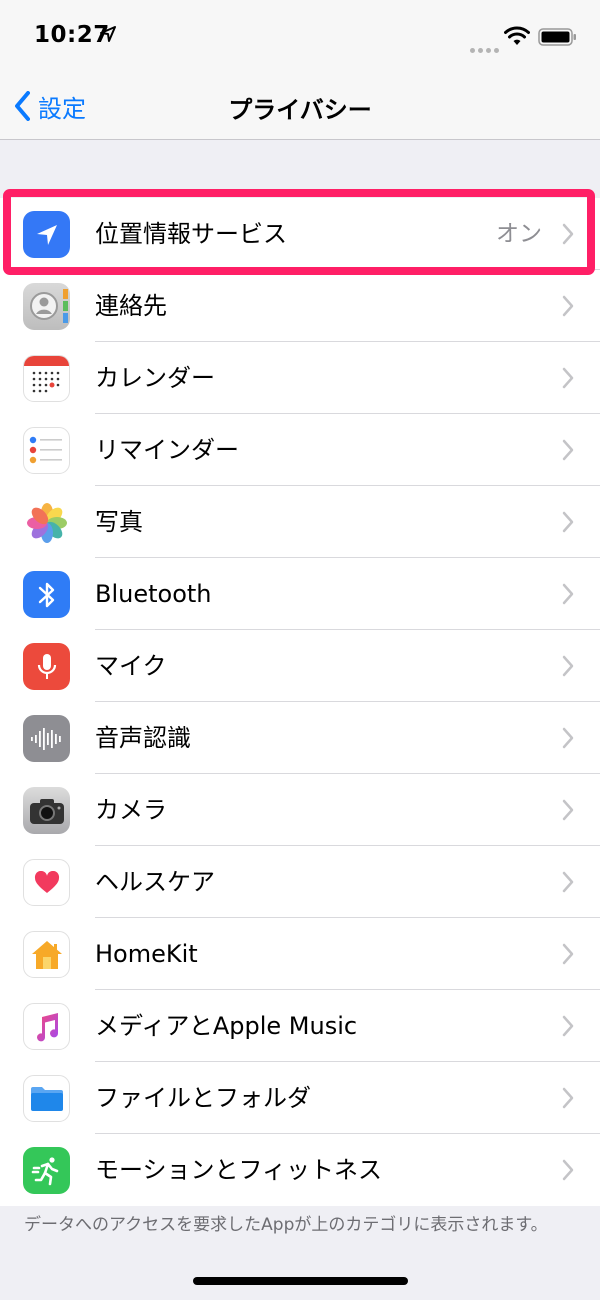 The height and width of the screenshot is (1300, 600). Describe the element at coordinates (131, 306) in the screenshot. I see `list-item-label: 連絡先` at that location.